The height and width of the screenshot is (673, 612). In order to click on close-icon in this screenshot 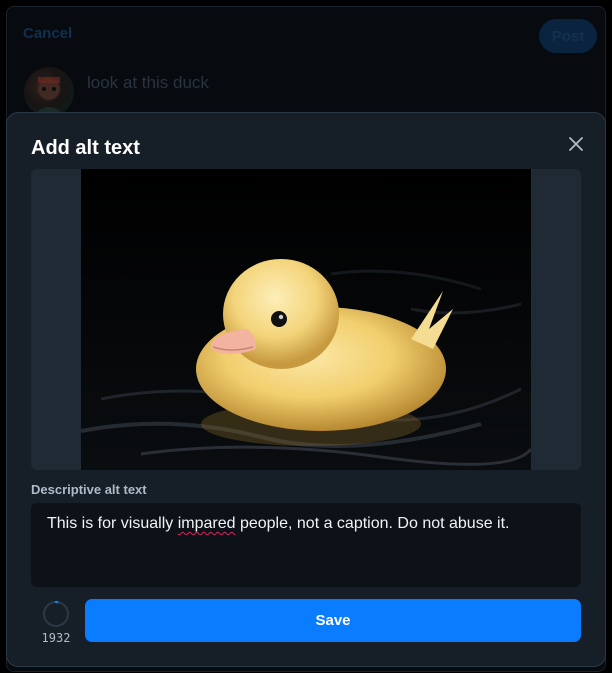, I will do `click(576, 144)`.